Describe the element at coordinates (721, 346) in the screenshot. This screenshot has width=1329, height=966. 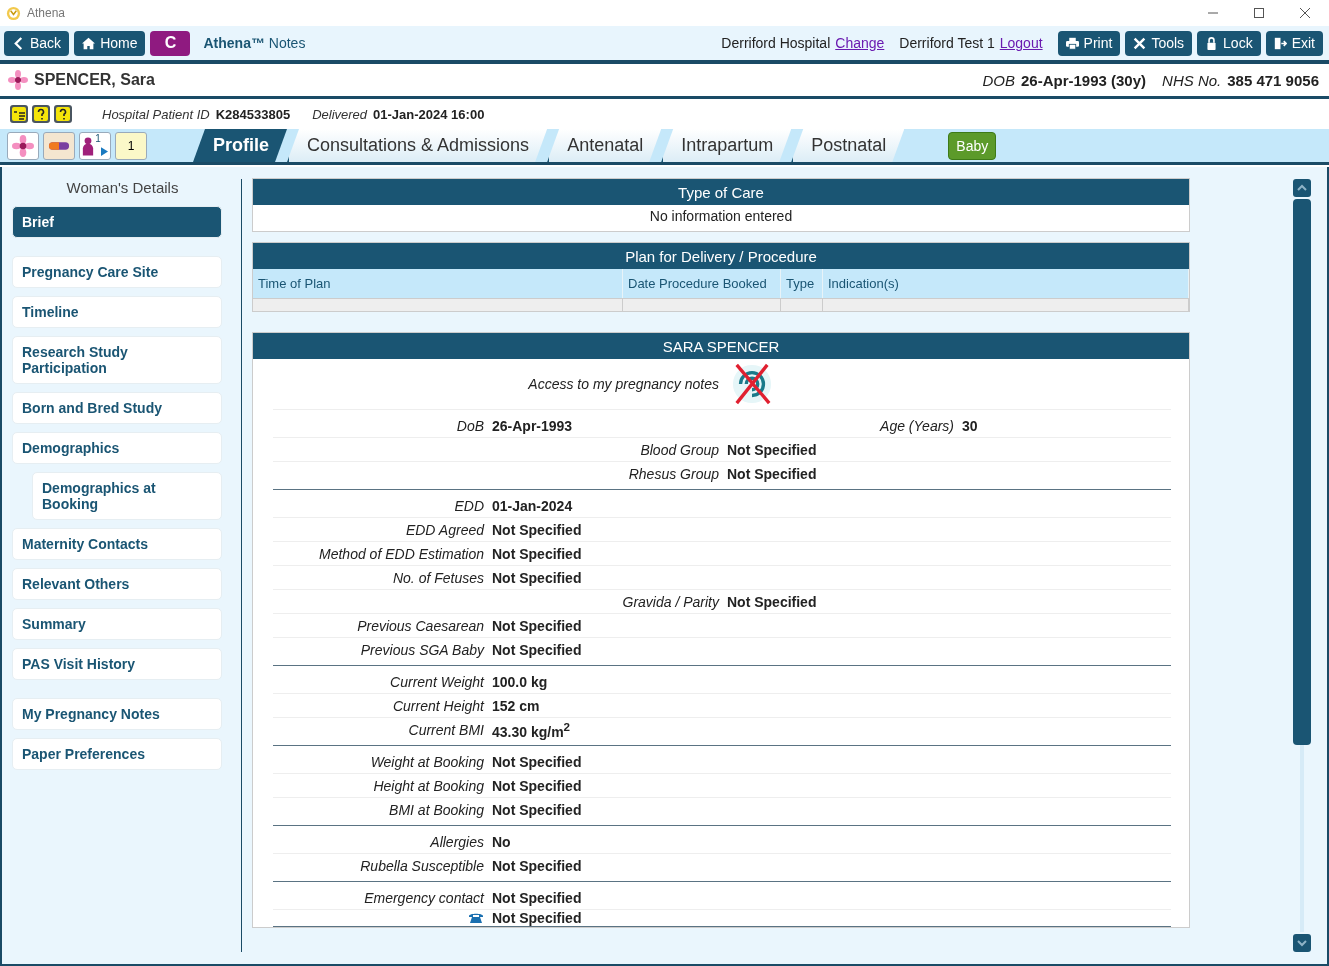
I see `panel-header: SARA SPENCER` at that location.